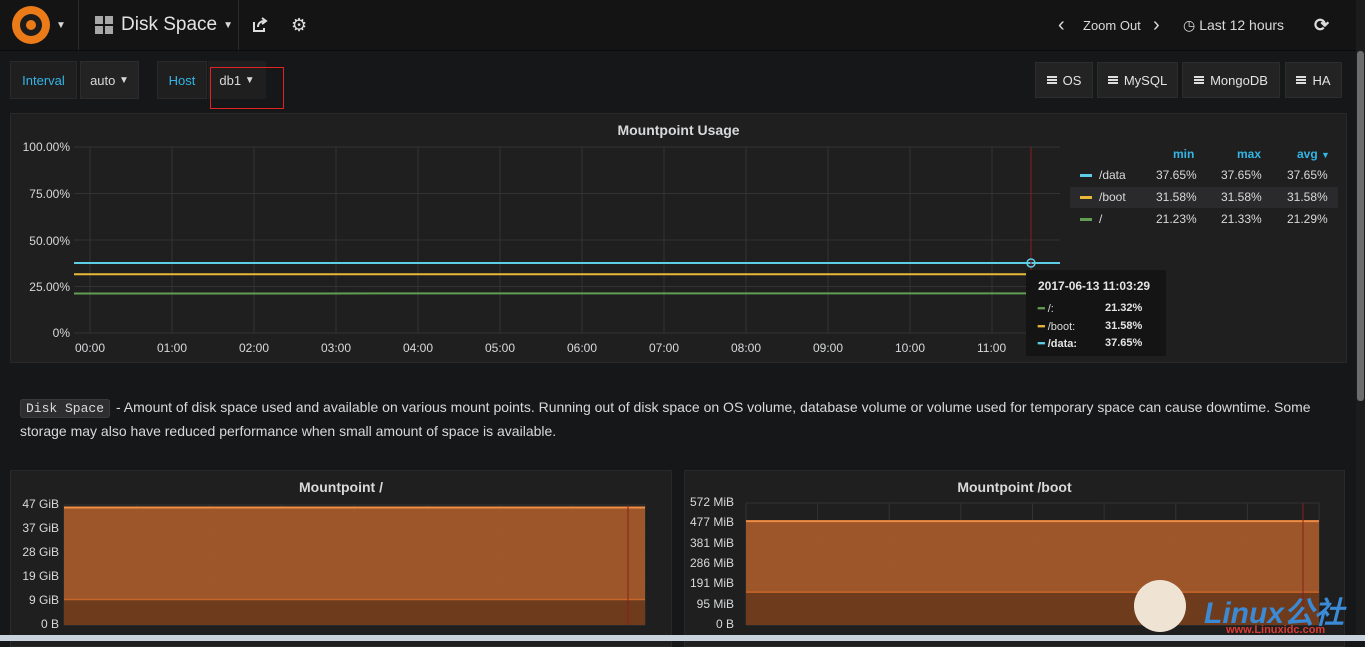  Describe the element at coordinates (1204, 219) in the screenshot. I see `legend-row: / 21.23% 21.33% 21.29%` at that location.